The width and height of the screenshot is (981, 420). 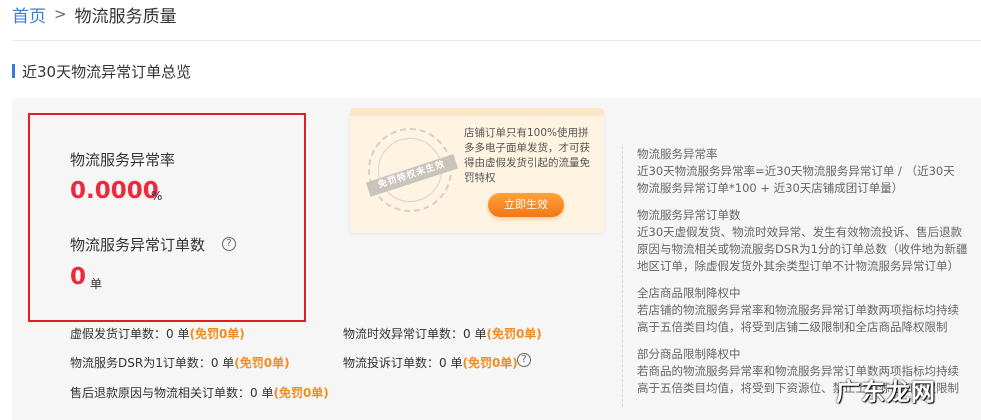 What do you see at coordinates (13, 71) in the screenshot?
I see `section-accent-bar` at bounding box center [13, 71].